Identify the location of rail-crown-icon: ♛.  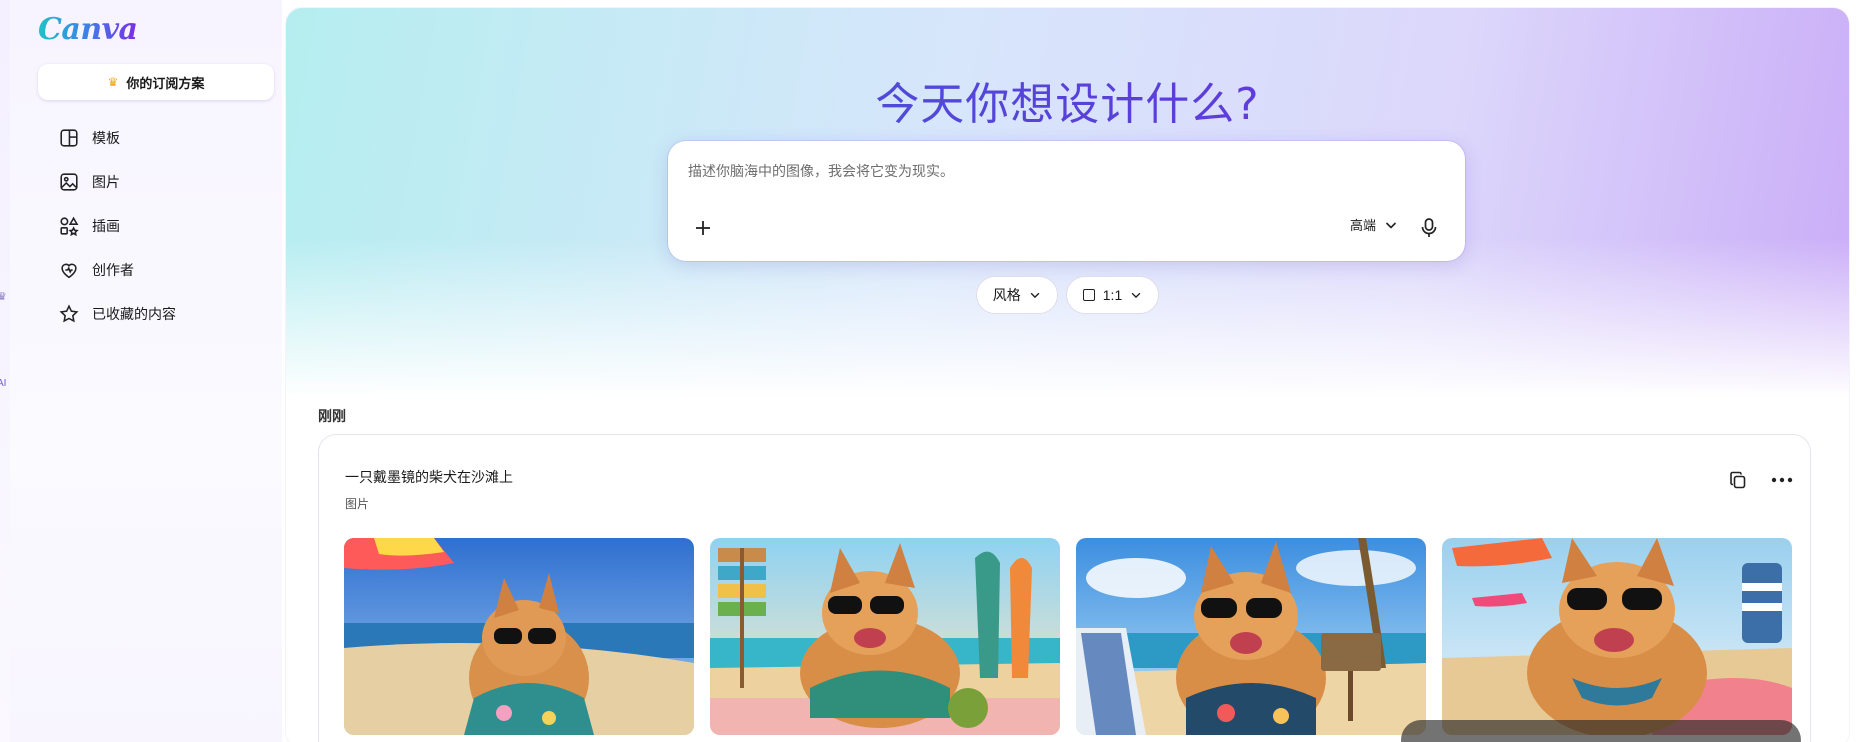
(3, 296).